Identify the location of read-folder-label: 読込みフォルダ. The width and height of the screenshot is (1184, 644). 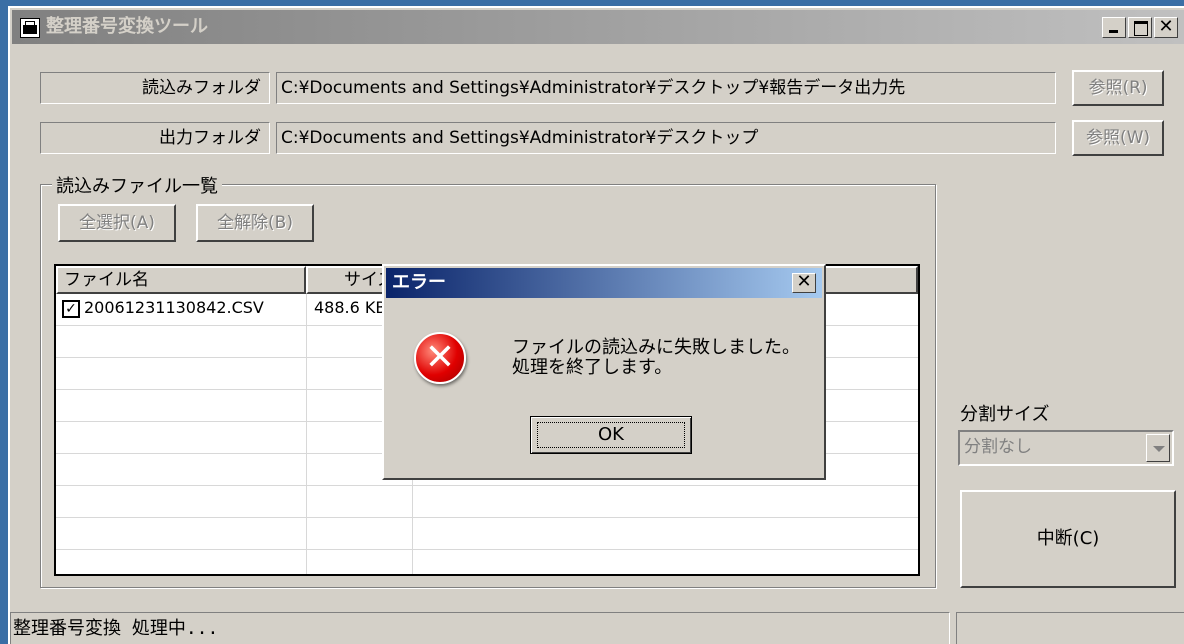
(155, 88).